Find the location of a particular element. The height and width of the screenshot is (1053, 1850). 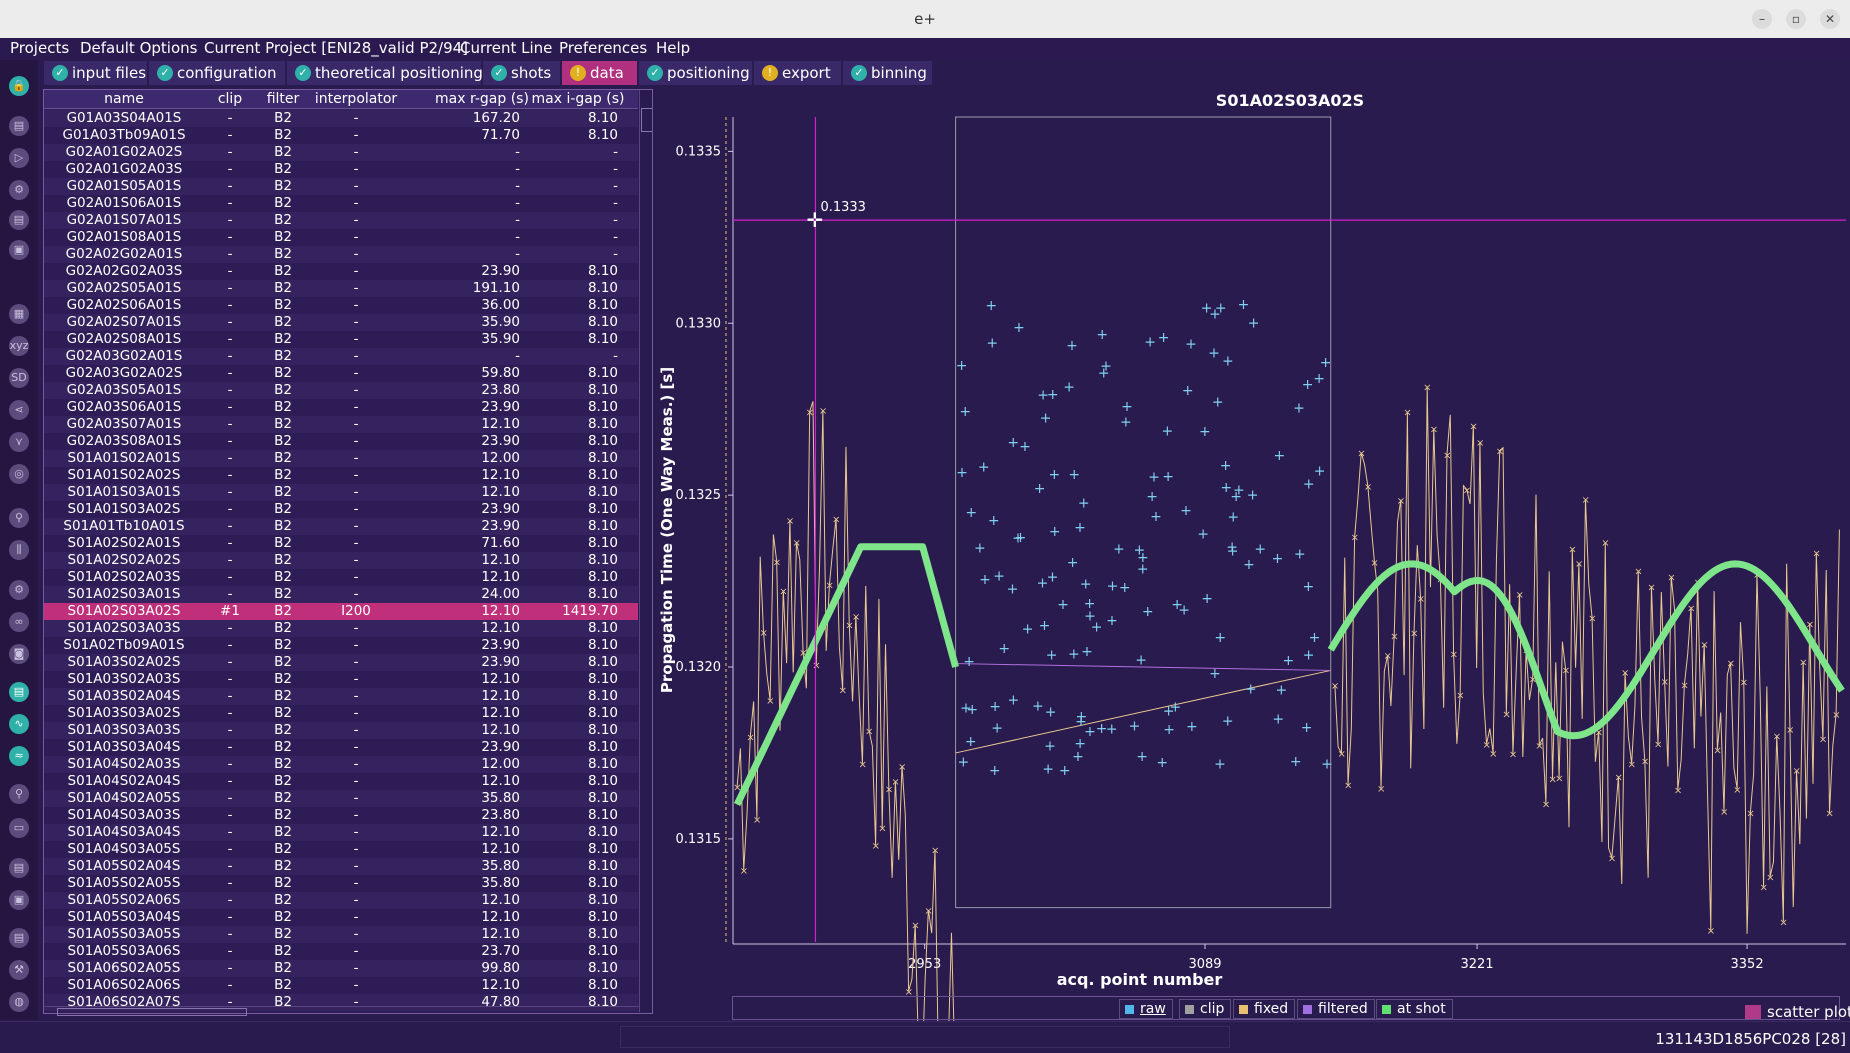

legend-clip: clip is located at coordinates (1205, 1009).